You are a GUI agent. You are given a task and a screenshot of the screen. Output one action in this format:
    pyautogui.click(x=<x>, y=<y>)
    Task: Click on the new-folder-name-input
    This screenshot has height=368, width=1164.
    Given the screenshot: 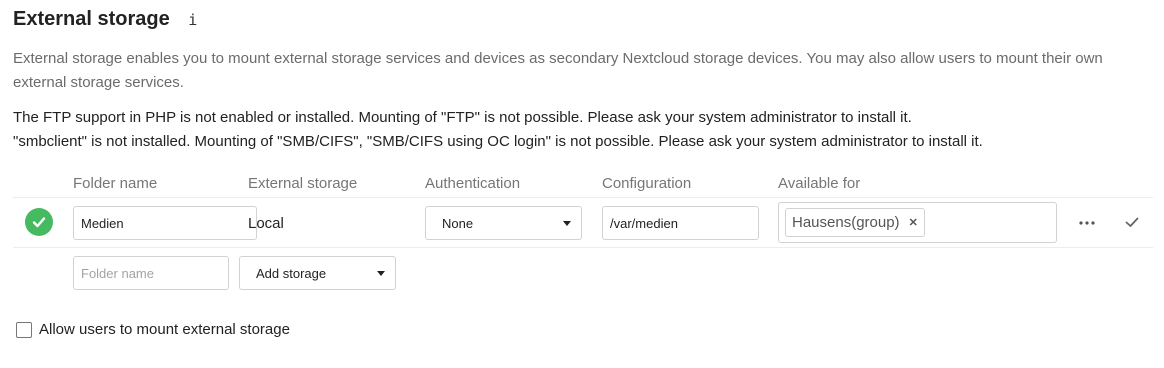 What is the action you would take?
    pyautogui.click(x=151, y=273)
    